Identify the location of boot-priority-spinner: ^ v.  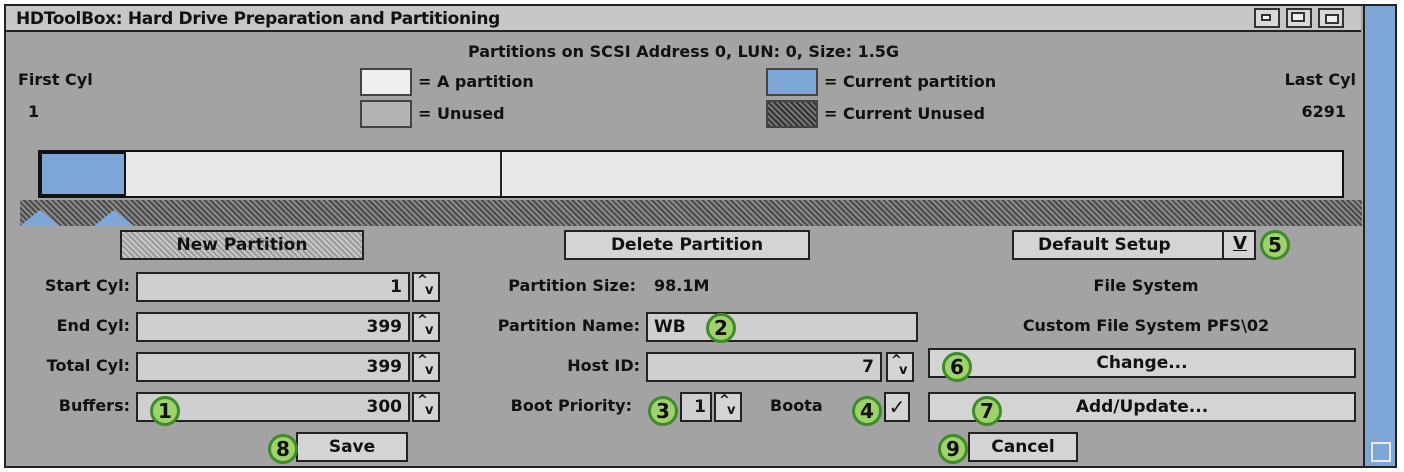
(728, 407).